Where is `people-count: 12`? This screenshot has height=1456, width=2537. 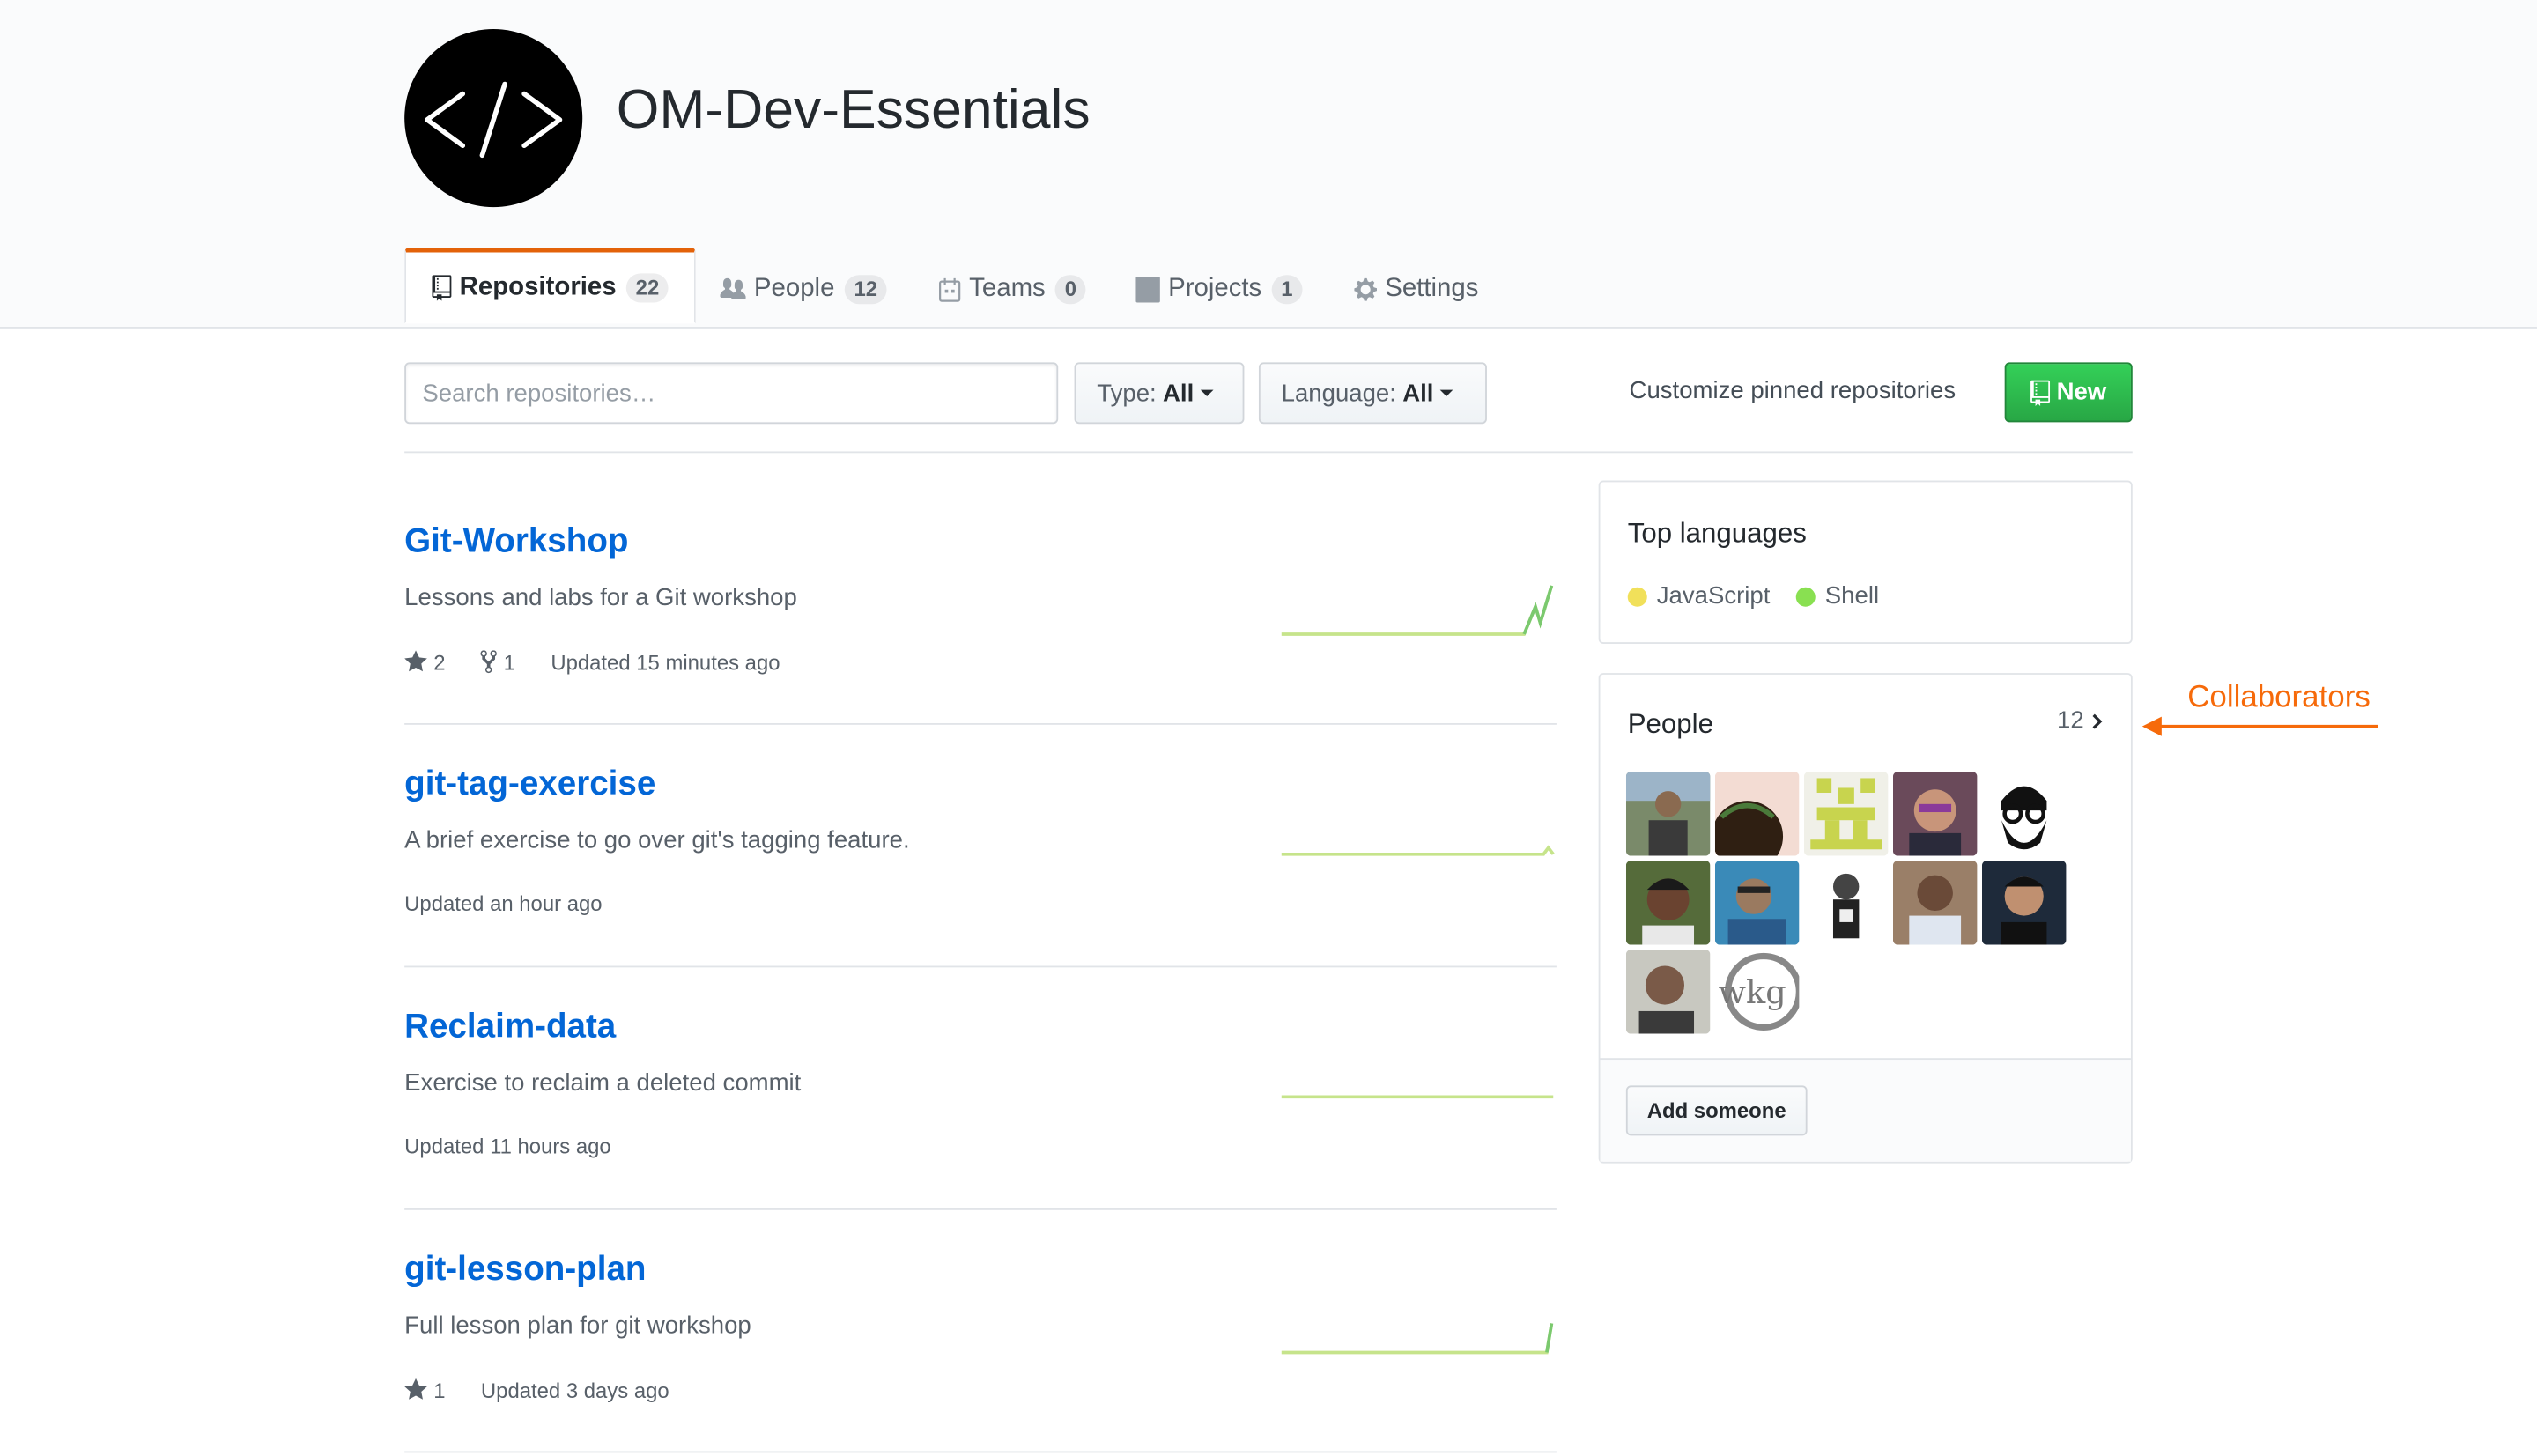
people-count: 12 is located at coordinates (2070, 720).